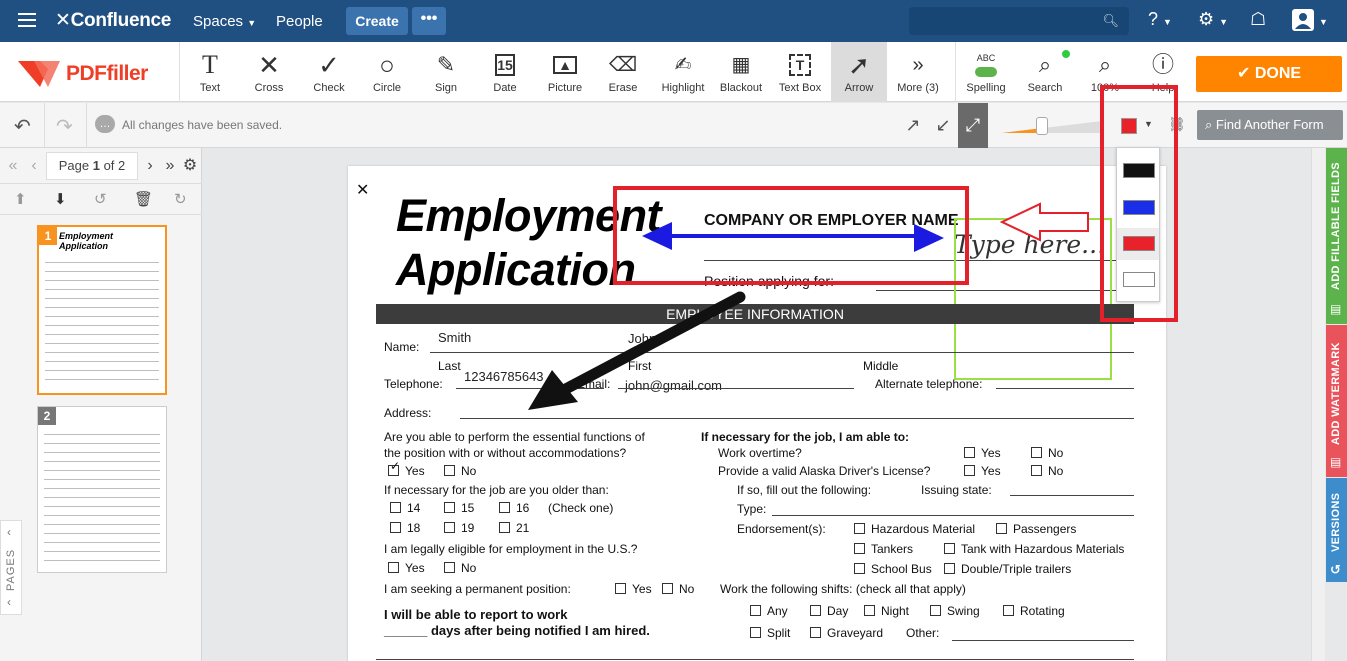  What do you see at coordinates (1033, 299) in the screenshot?
I see `text-box-selection` at bounding box center [1033, 299].